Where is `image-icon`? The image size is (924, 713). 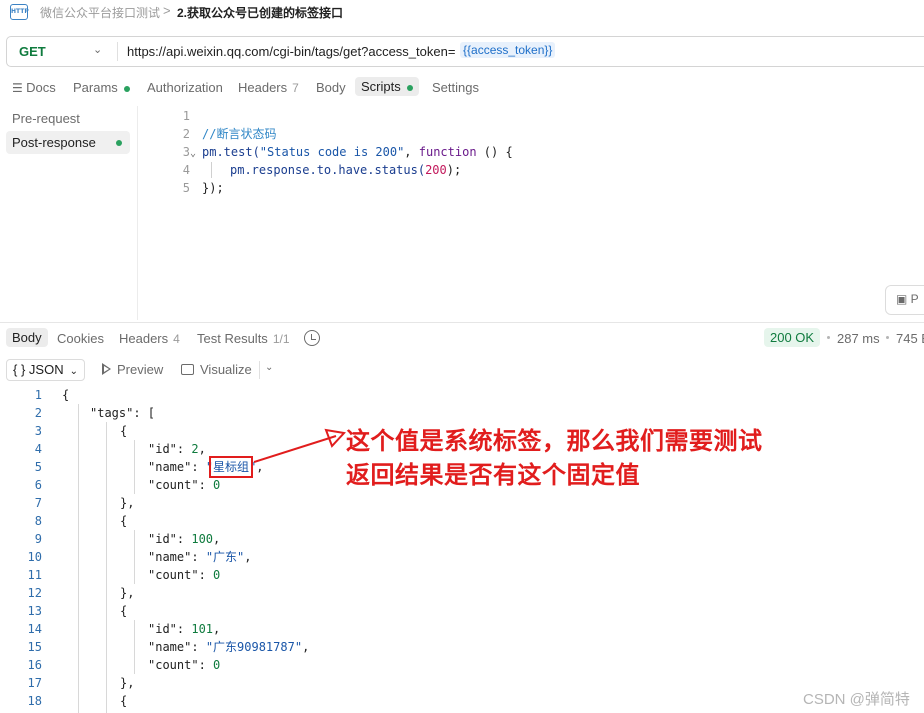 image-icon is located at coordinates (187, 369).